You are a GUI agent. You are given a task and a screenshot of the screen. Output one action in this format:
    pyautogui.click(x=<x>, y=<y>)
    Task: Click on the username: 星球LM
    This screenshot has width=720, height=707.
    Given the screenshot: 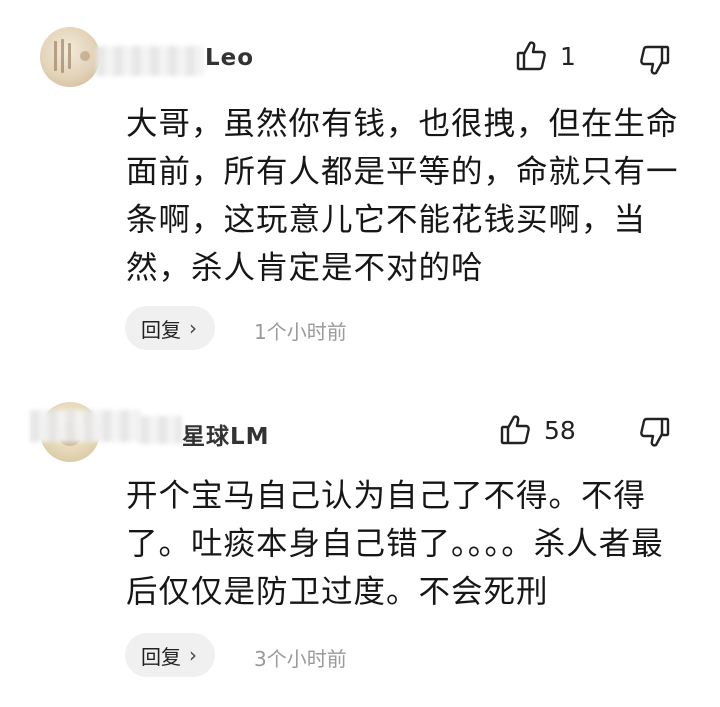 What is the action you would take?
    pyautogui.click(x=226, y=434)
    